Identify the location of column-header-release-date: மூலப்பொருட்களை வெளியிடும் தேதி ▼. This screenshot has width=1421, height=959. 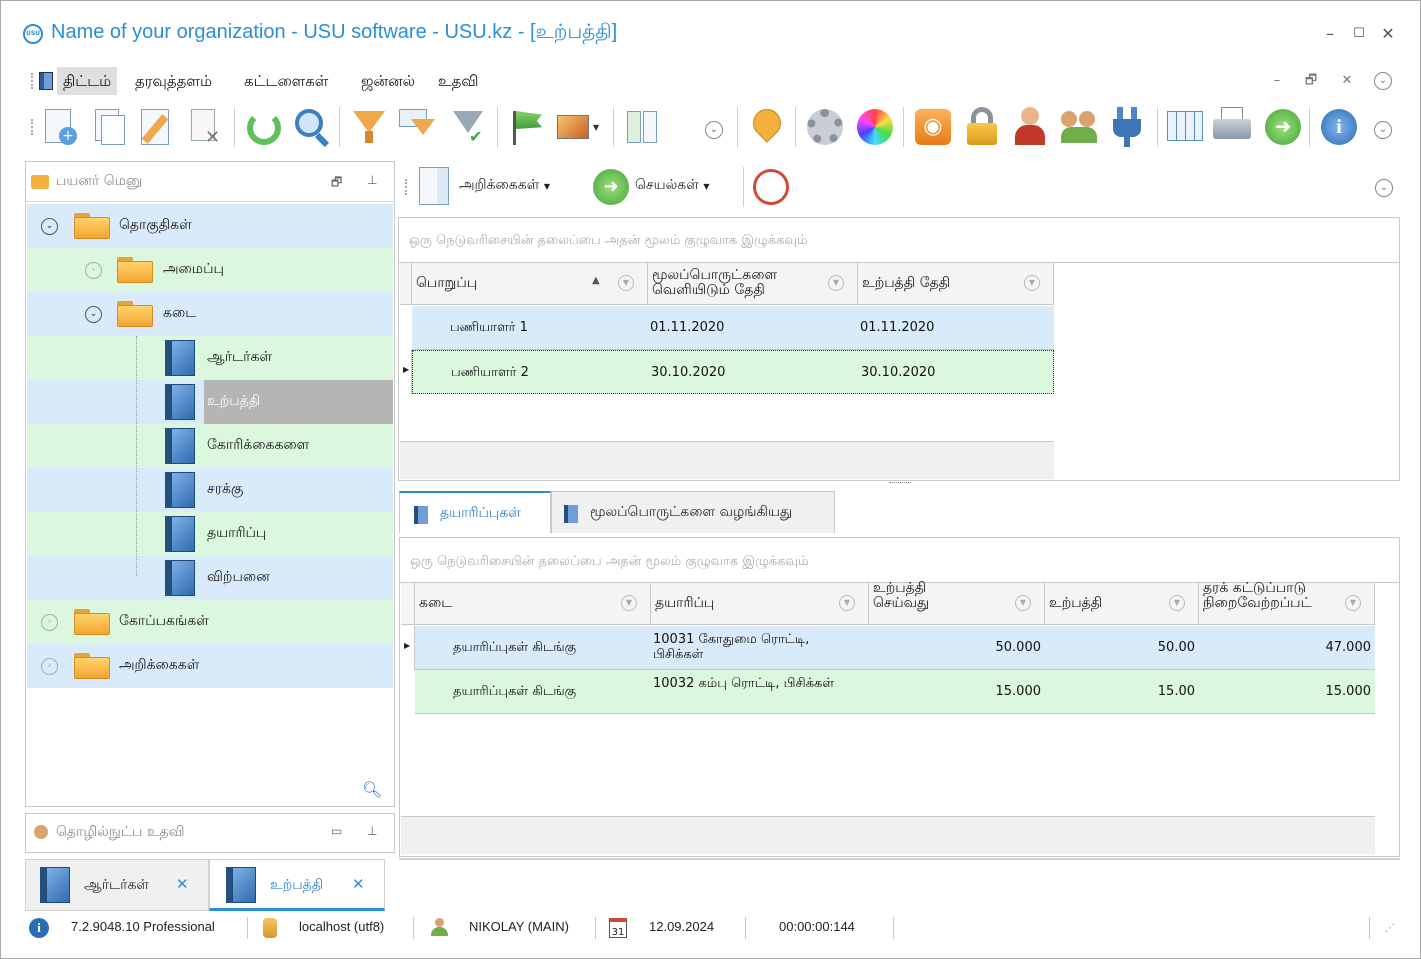
(753, 284).